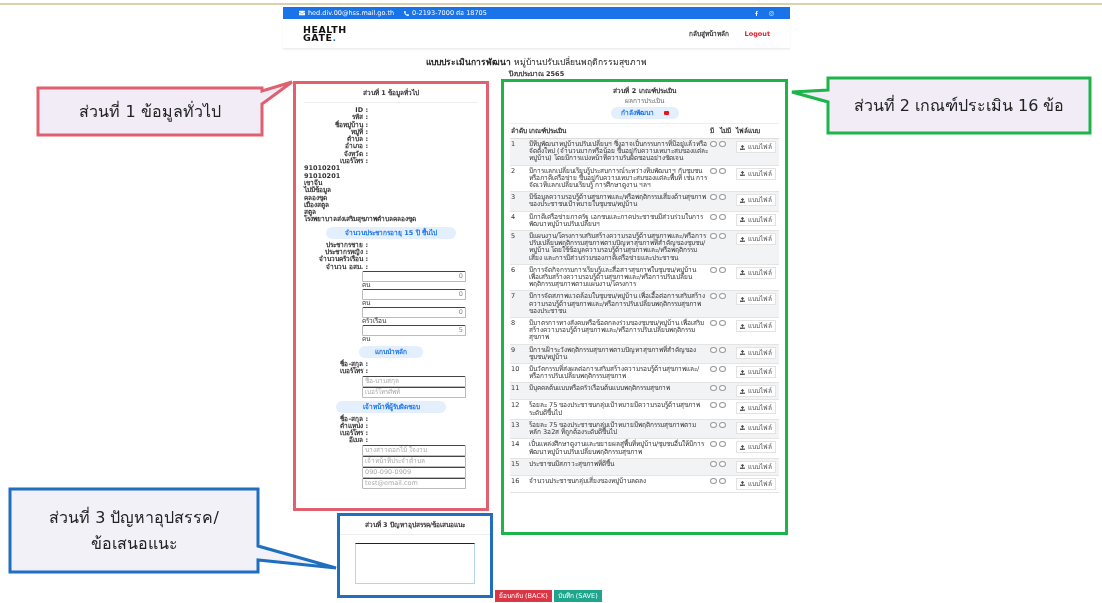  What do you see at coordinates (959, 105) in the screenshot?
I see `callout-text: ส่วนที่ 2 เกณฑ์ประเมิน 16 ข้อ` at bounding box center [959, 105].